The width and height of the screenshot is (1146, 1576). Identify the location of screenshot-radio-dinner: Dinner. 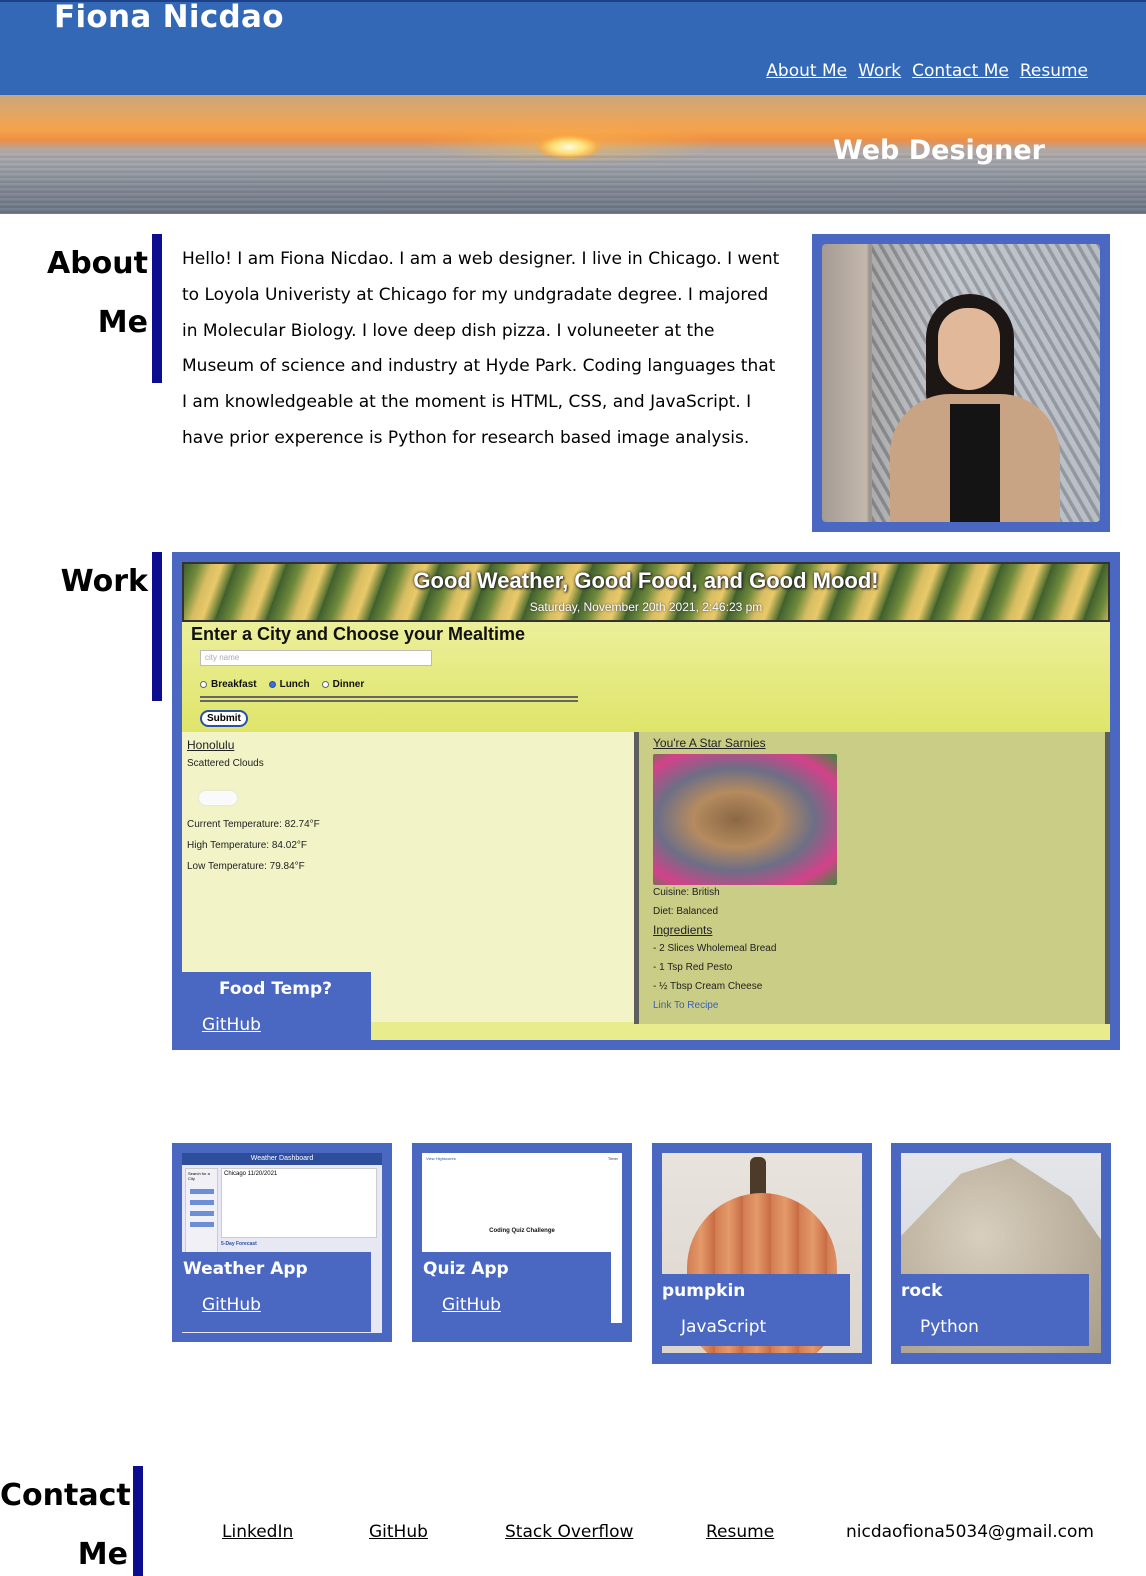
(343, 684).